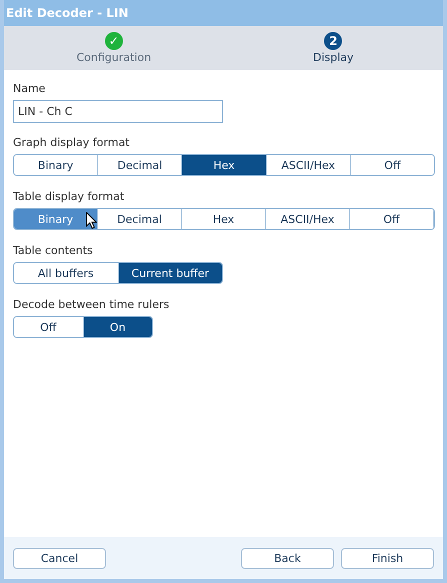 This screenshot has height=583, width=447. Describe the element at coordinates (29, 88) in the screenshot. I see `field-label: Name` at that location.